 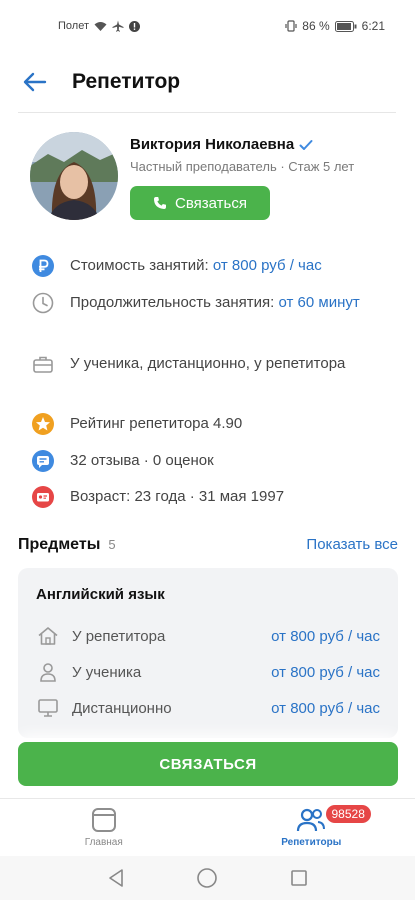 I want to click on nav-tutors-label: Репетиторы, so click(x=311, y=842).